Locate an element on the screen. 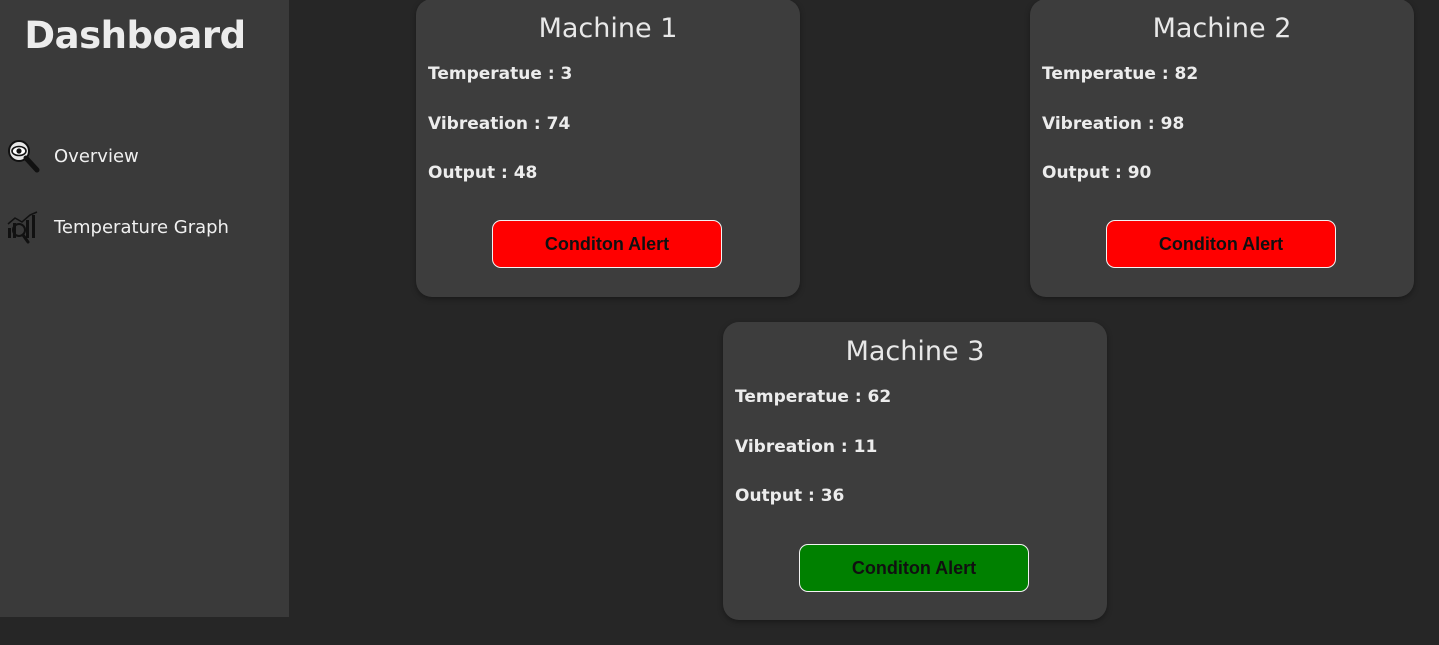 The image size is (1439, 645). vibration-reading: Vibreation : 98 is located at coordinates (1113, 124).